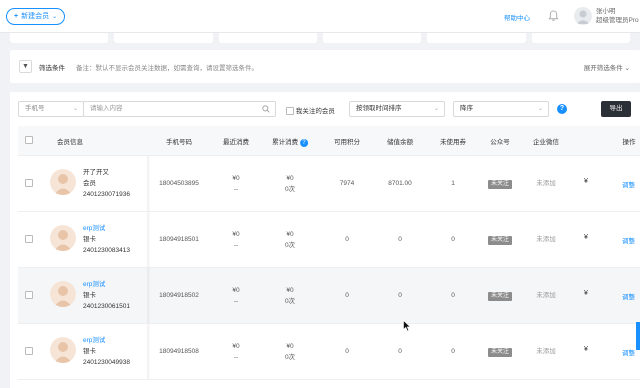  Describe the element at coordinates (617, 16) in the screenshot. I see `user-info: 张小明 超级管理员Pro` at that location.